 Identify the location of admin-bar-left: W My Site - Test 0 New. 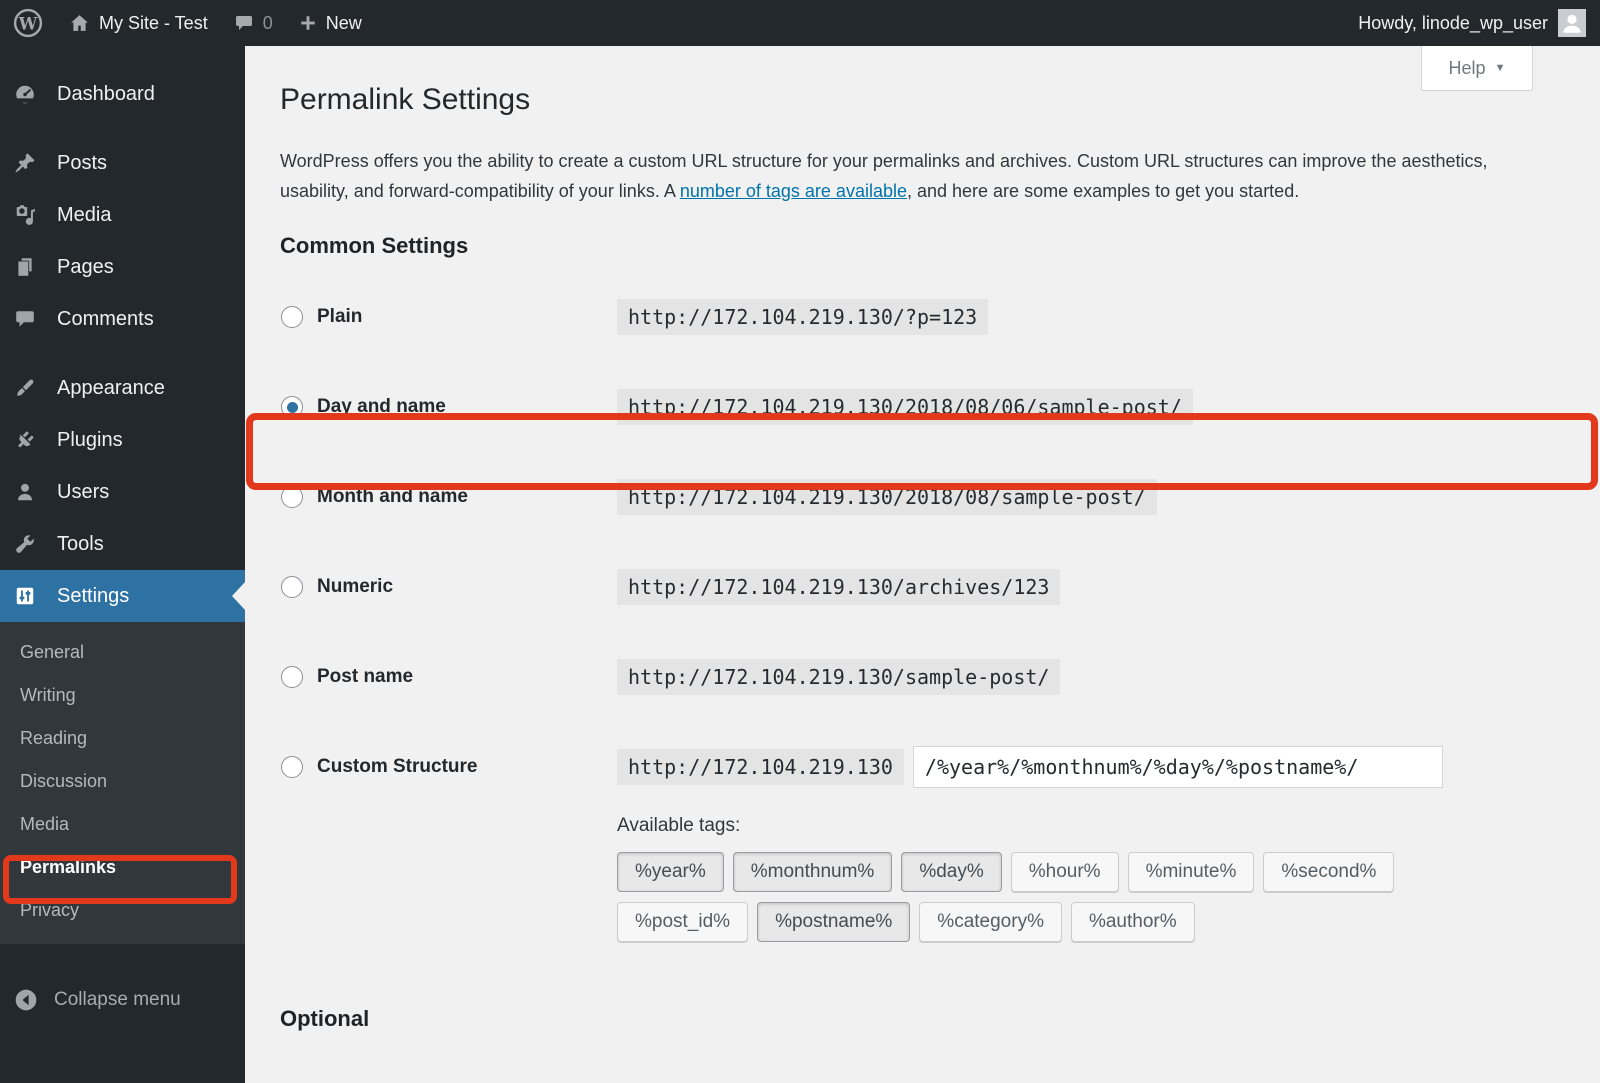
(187, 23).